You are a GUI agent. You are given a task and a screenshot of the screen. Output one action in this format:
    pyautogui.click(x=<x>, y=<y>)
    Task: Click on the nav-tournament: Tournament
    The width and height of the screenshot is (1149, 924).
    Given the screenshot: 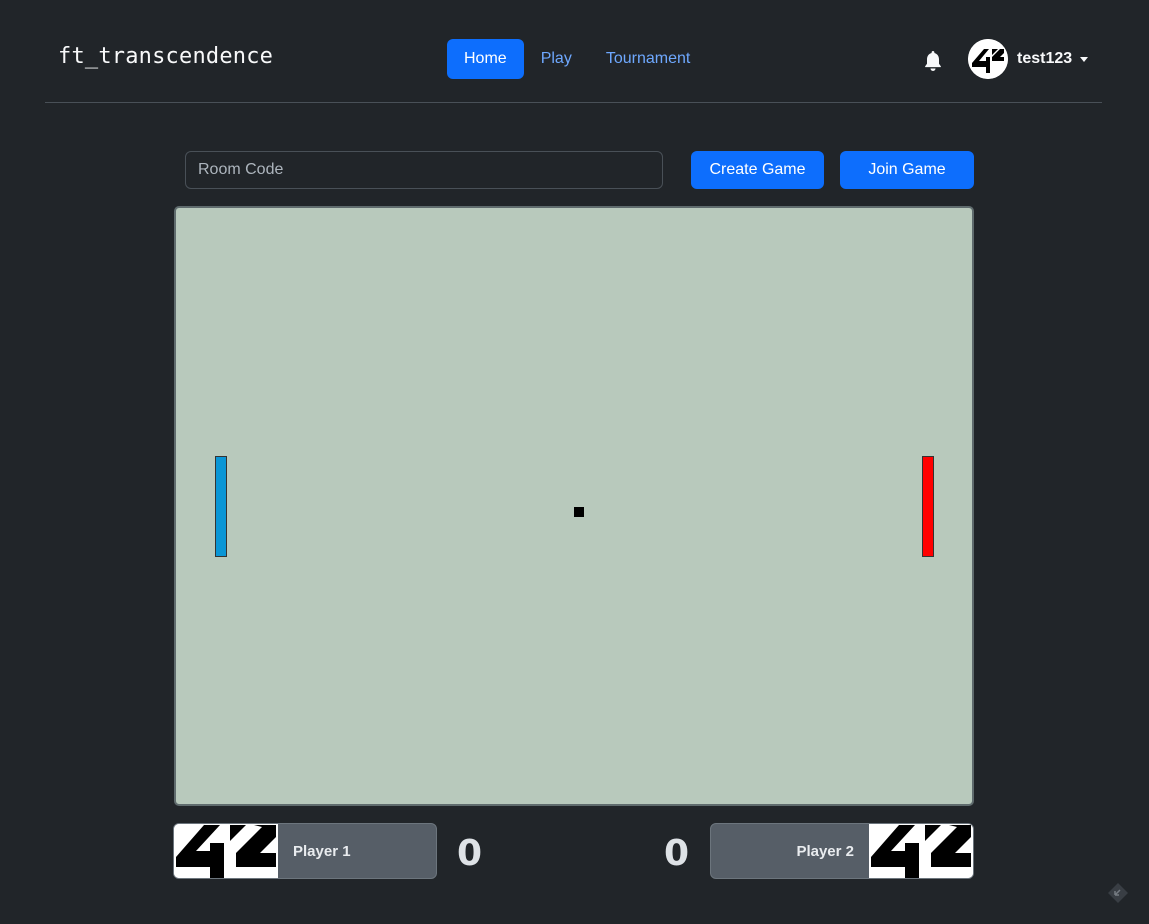 What is the action you would take?
    pyautogui.click(x=648, y=59)
    